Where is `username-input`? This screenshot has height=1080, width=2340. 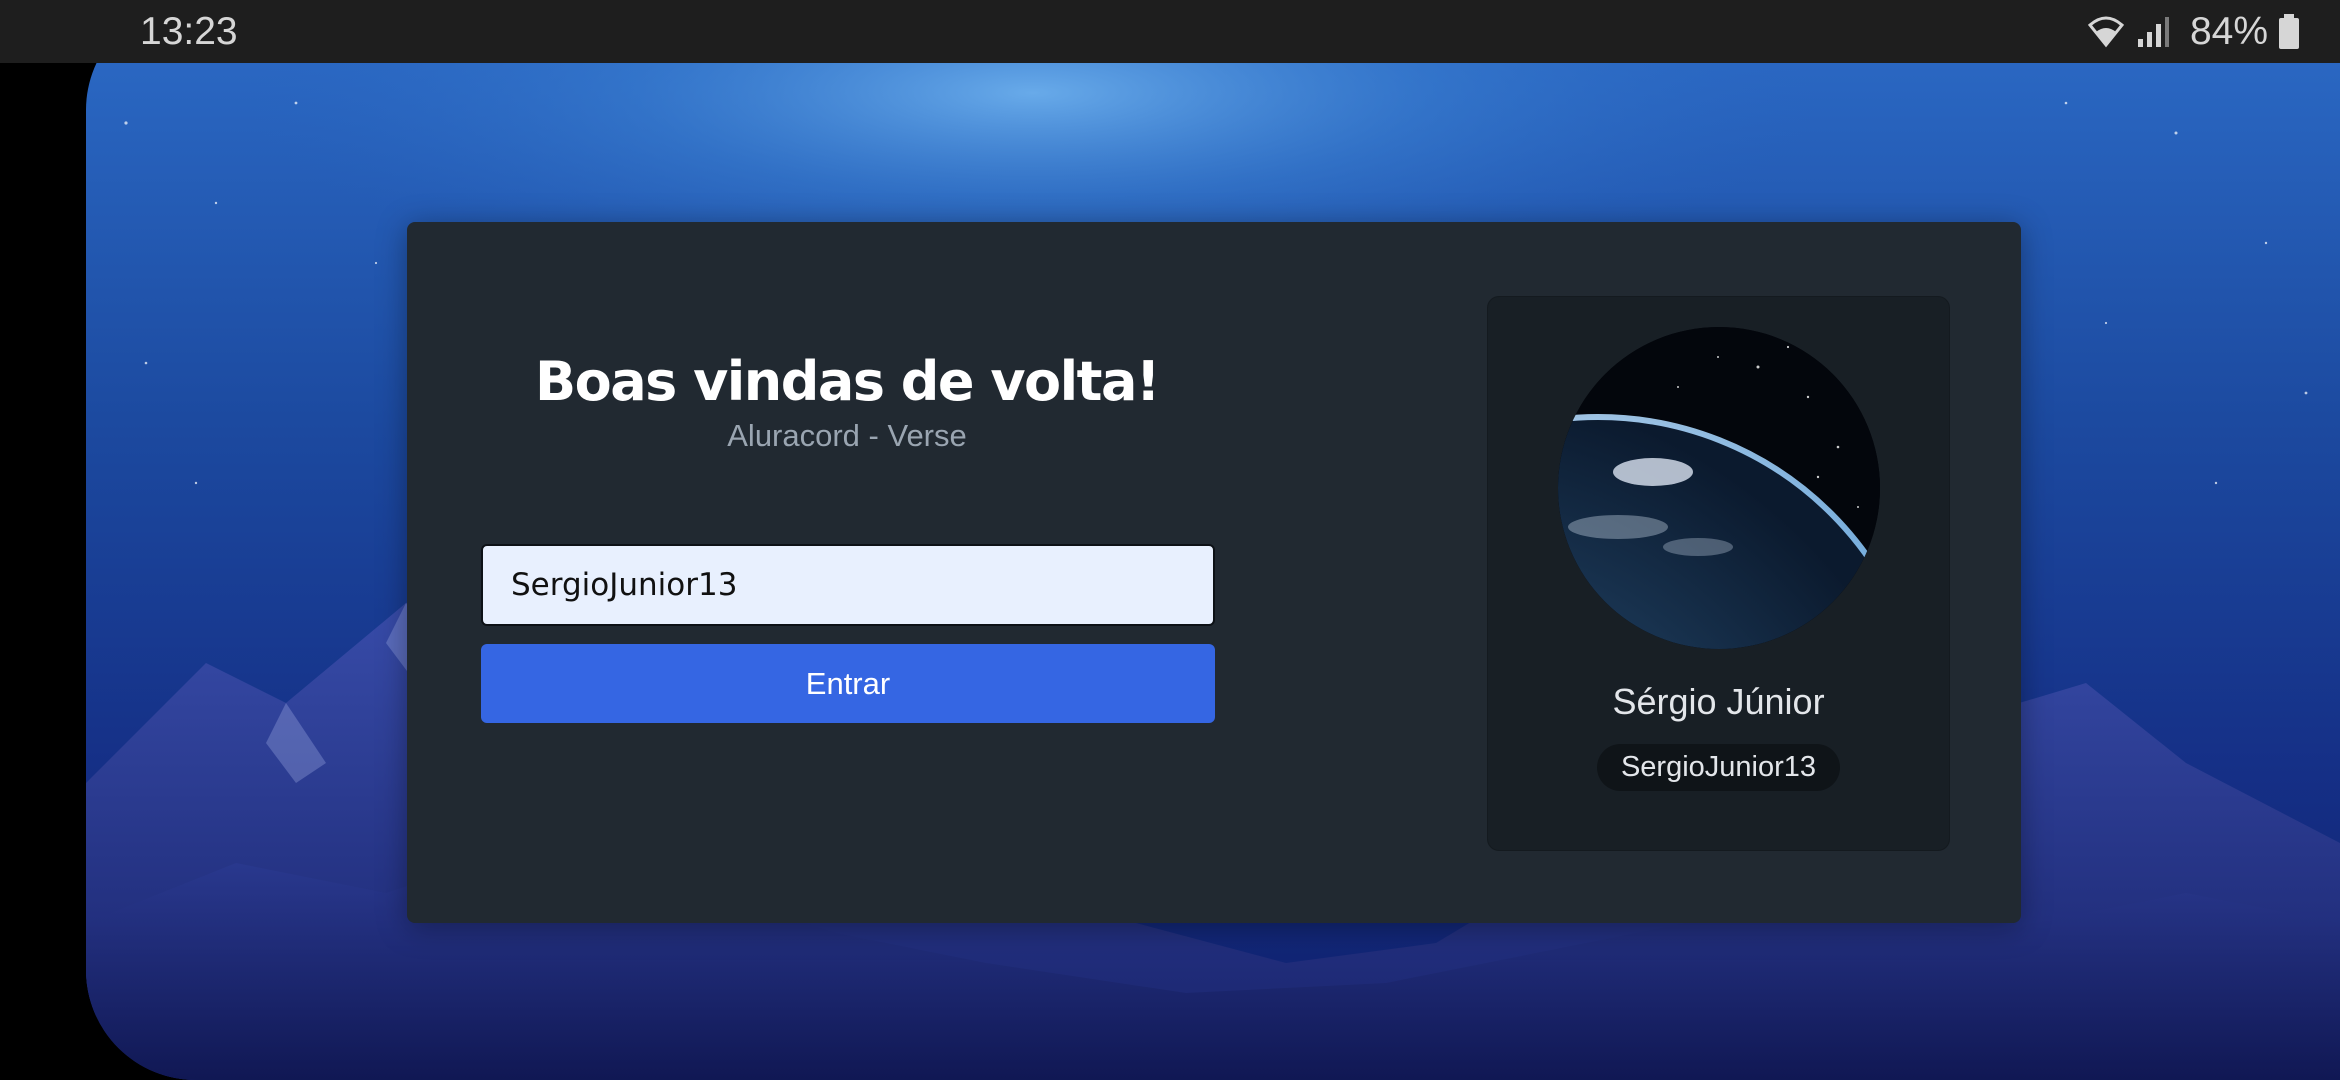
username-input is located at coordinates (848, 585).